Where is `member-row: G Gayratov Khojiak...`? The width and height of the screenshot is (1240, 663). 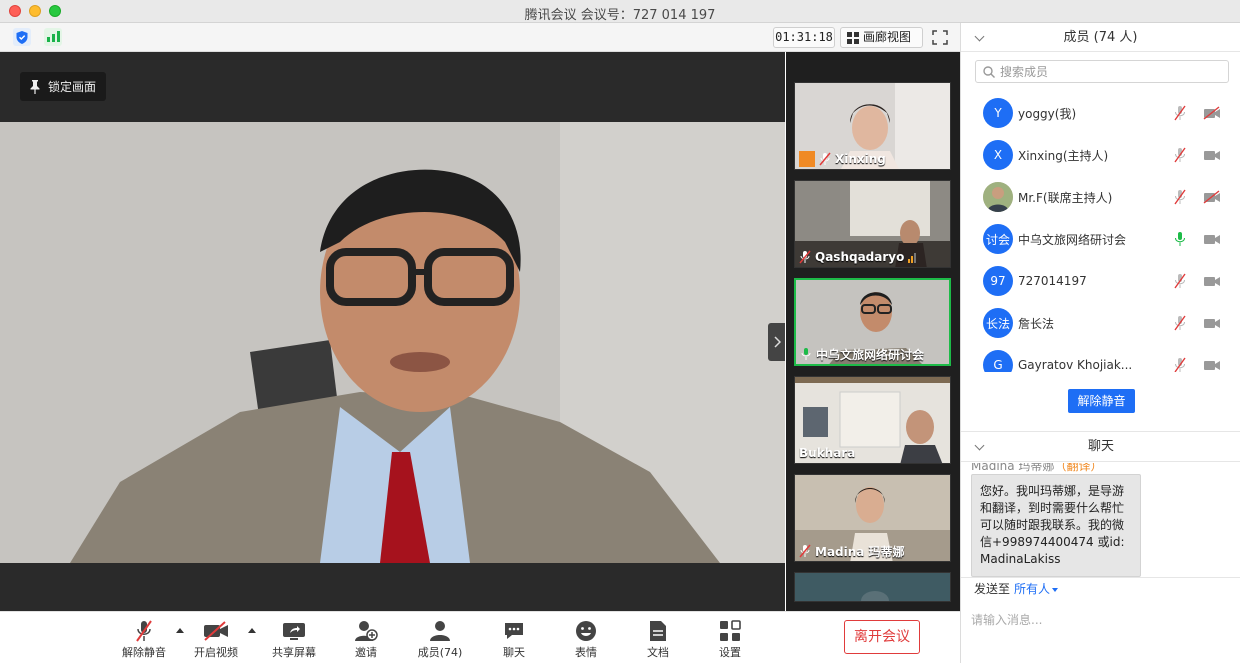
member-row: G Gayratov Khojiak... is located at coordinates (1100, 358).